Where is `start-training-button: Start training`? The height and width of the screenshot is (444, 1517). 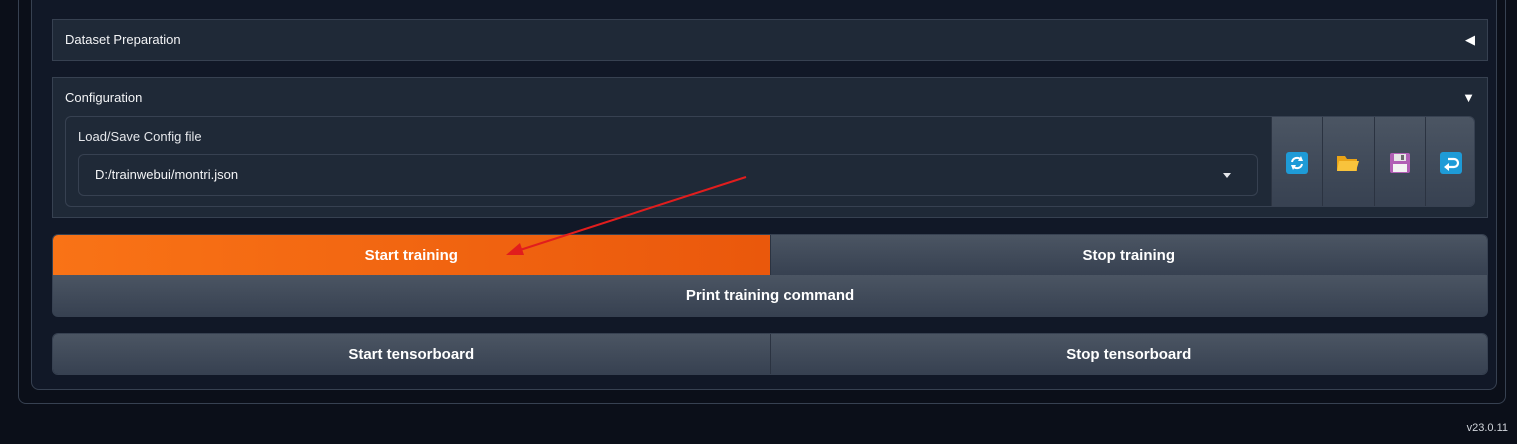 start-training-button: Start training is located at coordinates (411, 255).